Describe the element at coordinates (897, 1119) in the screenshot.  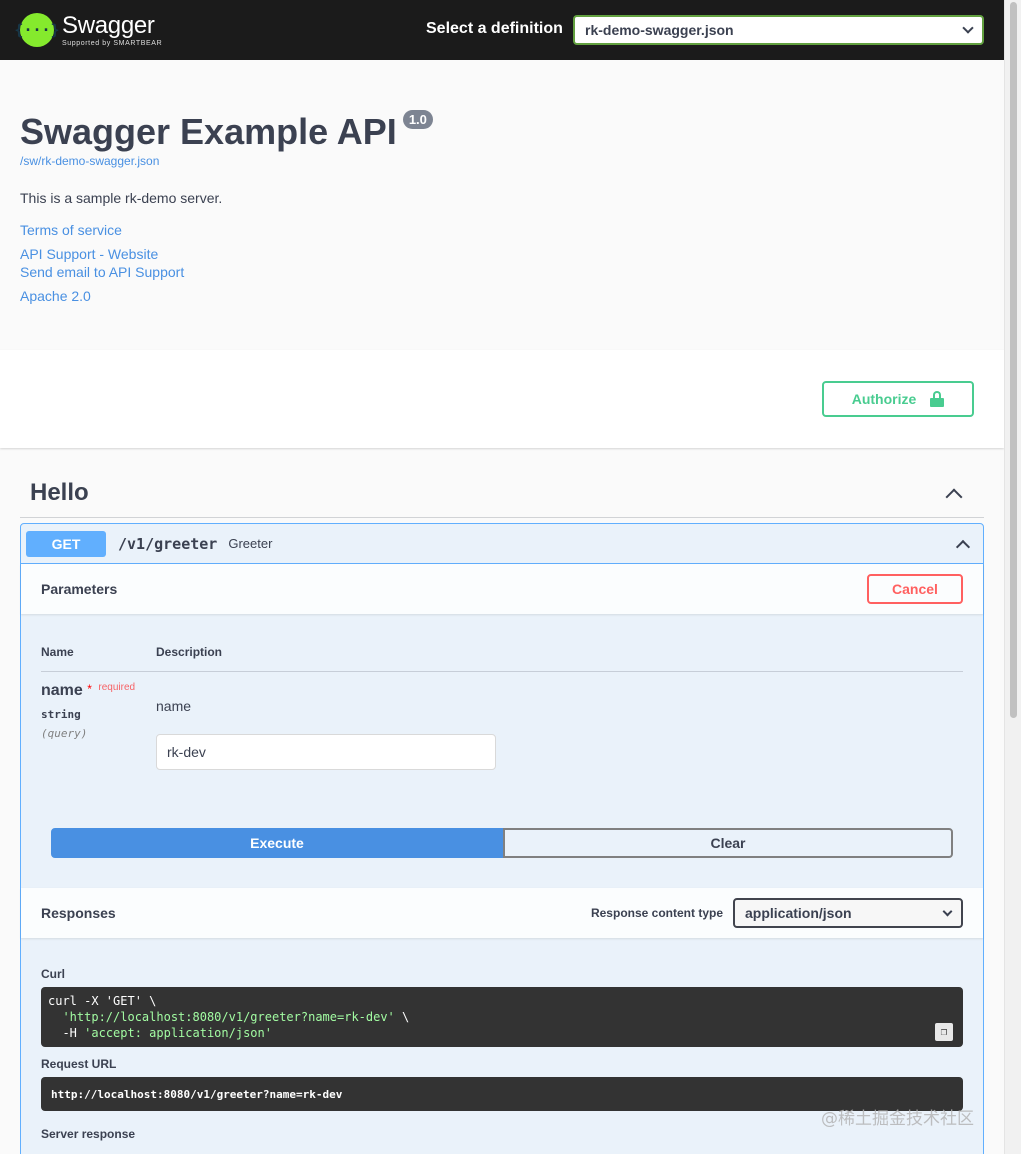
I see `watermark: @稀土掘金技术社区` at that location.